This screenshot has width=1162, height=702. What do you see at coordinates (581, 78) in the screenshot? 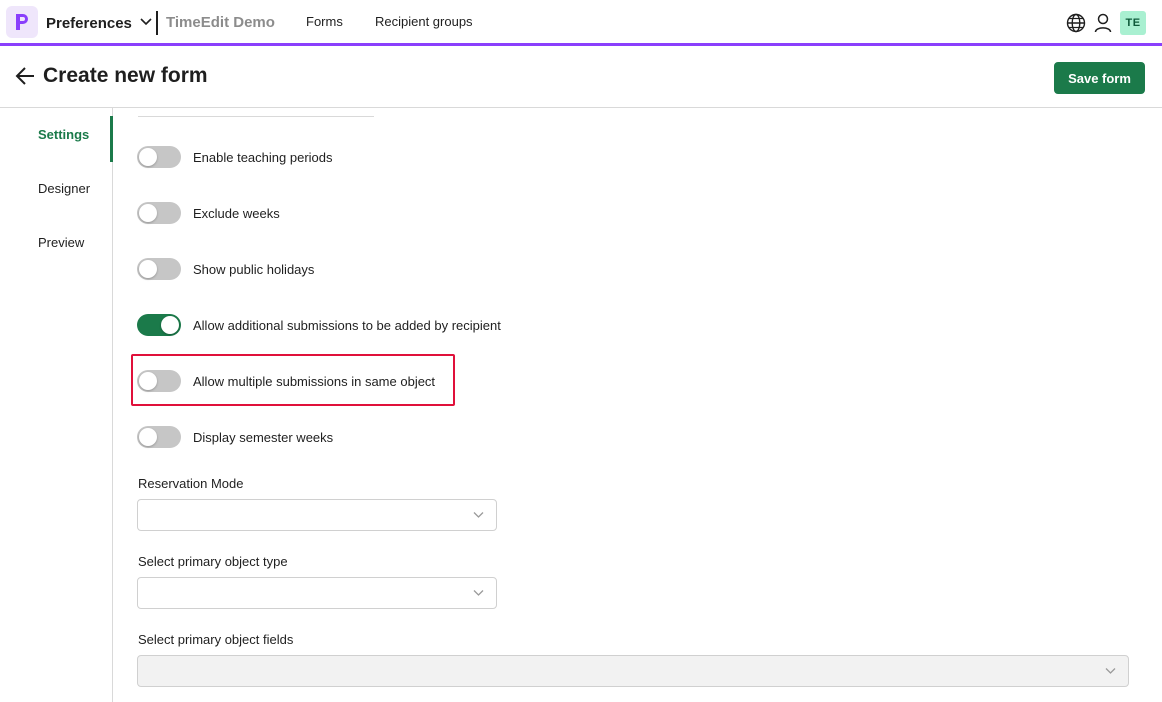
I see `page-header: Create new form Save form` at bounding box center [581, 78].